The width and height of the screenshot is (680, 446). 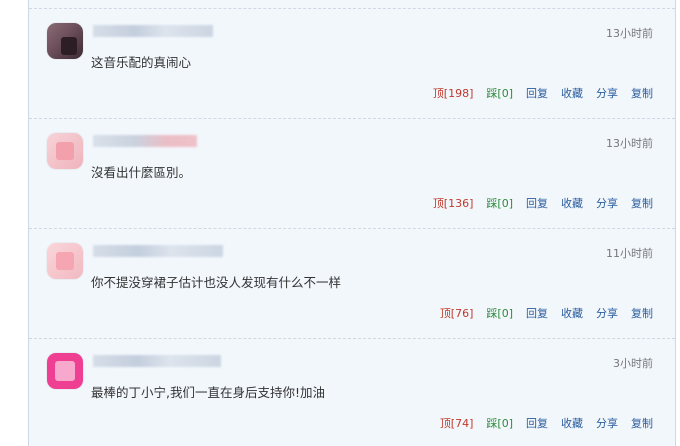 I want to click on comment-actions: 顶[76] 踩[0] 回复 收藏 分享 复制, so click(x=540, y=313).